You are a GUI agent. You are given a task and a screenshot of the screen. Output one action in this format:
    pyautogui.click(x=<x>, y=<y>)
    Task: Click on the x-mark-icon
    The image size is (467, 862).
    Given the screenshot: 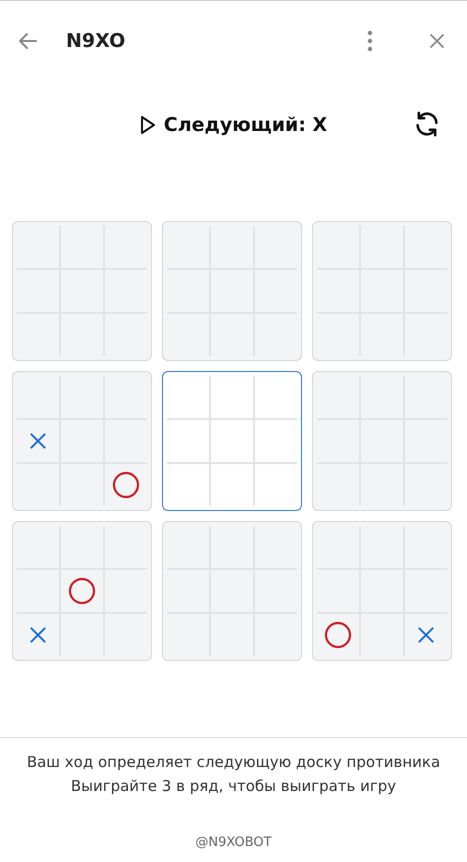 What is the action you would take?
    pyautogui.click(x=38, y=441)
    